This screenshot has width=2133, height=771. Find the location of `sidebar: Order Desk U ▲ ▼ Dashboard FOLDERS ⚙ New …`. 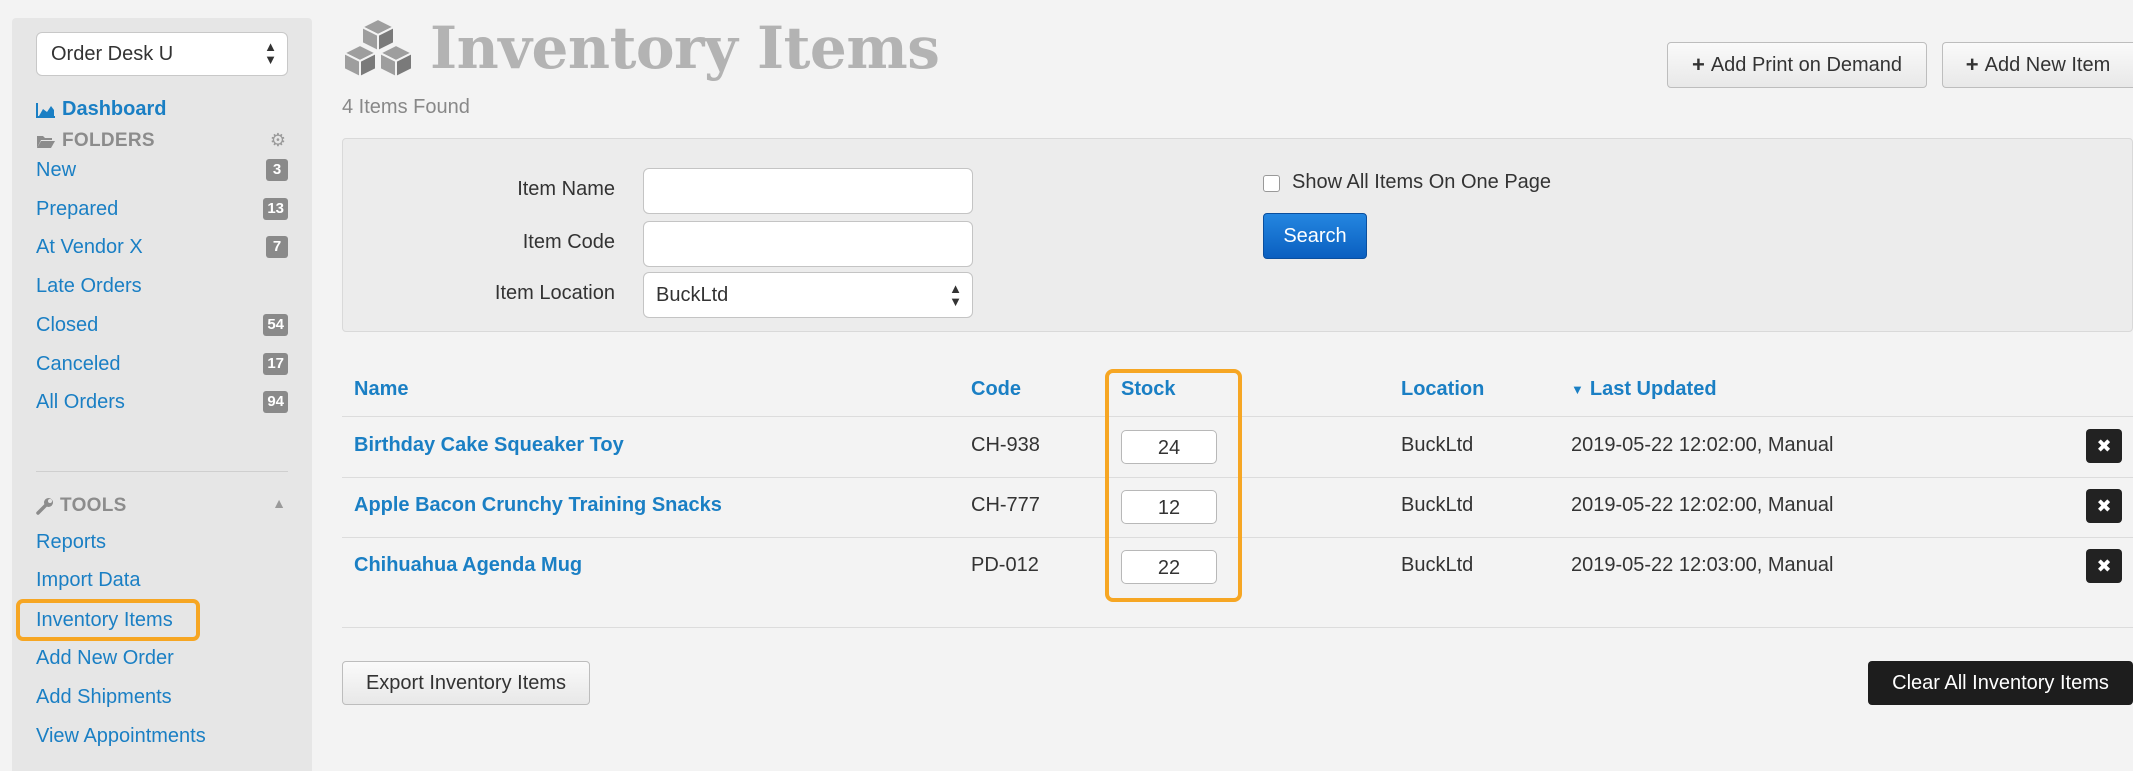

sidebar: Order Desk U ▲ ▼ Dashboard FOLDERS ⚙ New … is located at coordinates (162, 394).